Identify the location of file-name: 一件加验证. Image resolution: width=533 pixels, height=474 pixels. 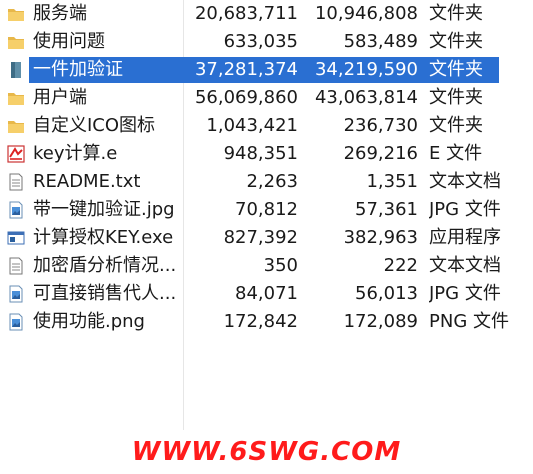
(78, 69).